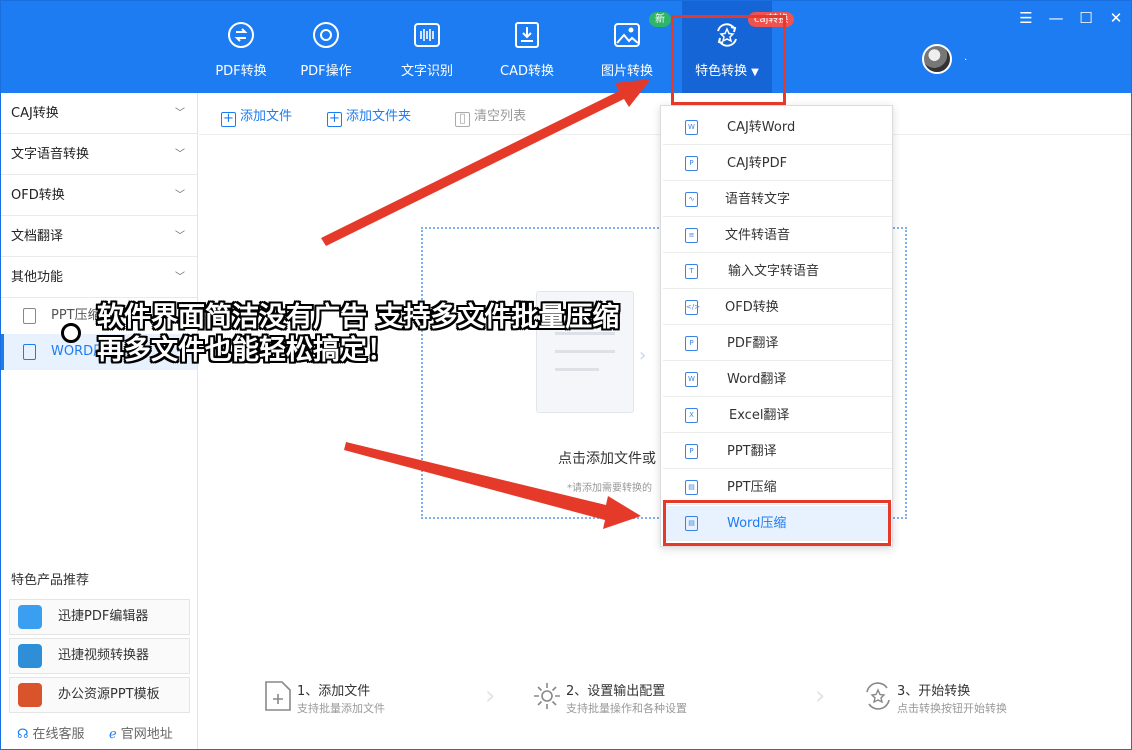 The width and height of the screenshot is (1132, 750). I want to click on ppt-template-icon, so click(30, 695).